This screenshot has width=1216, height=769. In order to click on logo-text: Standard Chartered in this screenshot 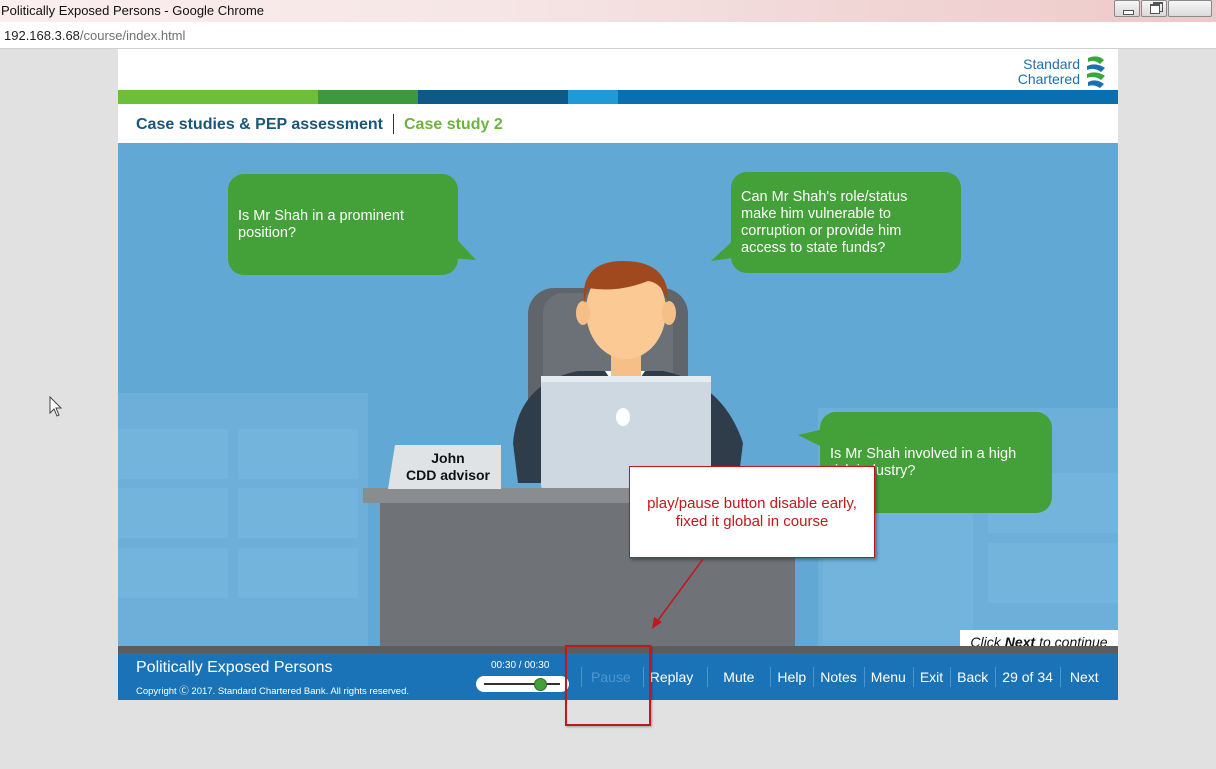, I will do `click(1049, 72)`.